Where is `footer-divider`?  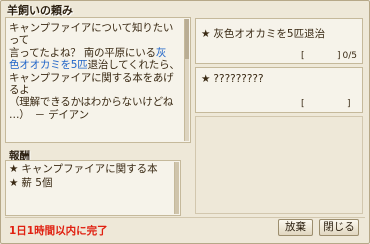
footer-divider is located at coordinates (185, 217).